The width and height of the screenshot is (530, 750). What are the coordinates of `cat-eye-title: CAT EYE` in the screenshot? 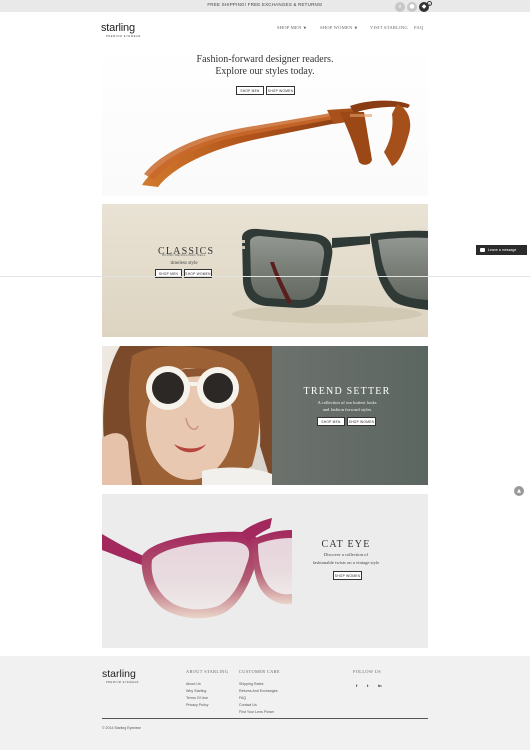 It's located at (346, 544).